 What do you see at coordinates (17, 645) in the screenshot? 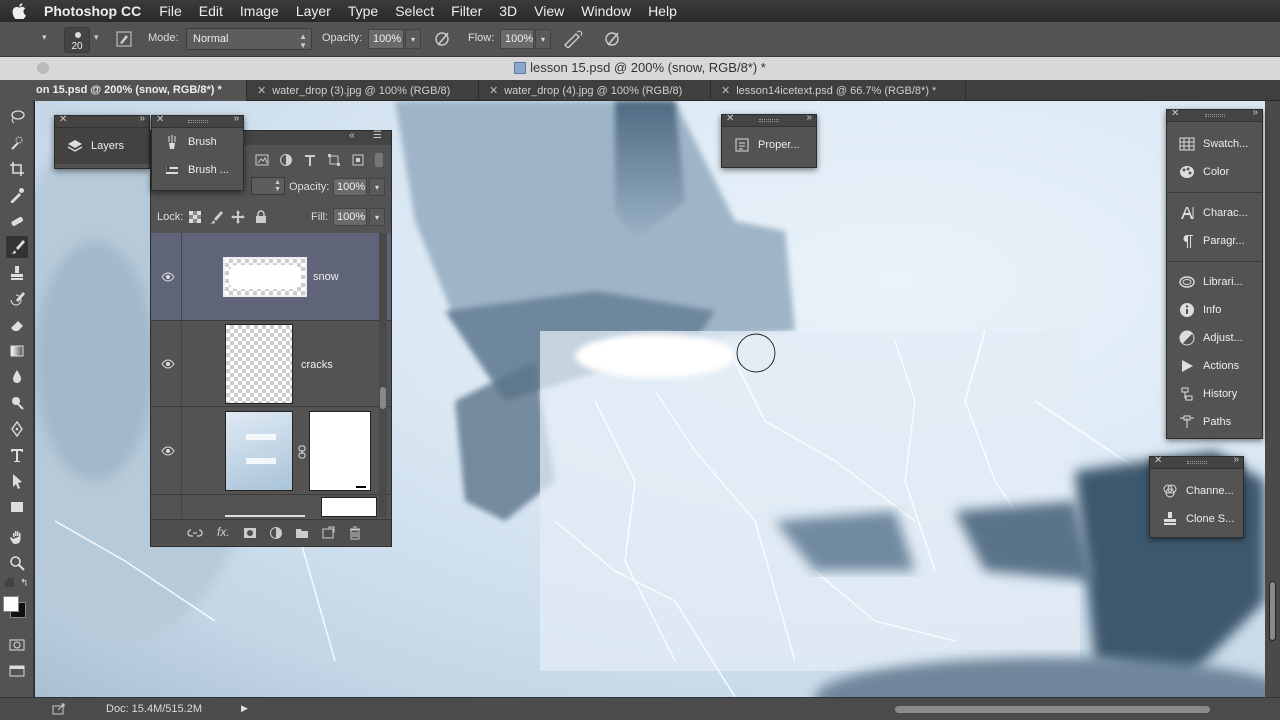
I see `quick-mask-icon` at bounding box center [17, 645].